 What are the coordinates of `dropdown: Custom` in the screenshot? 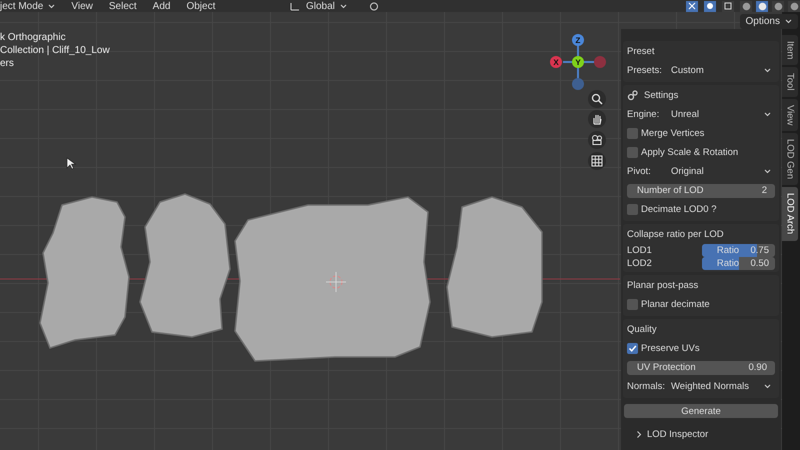 It's located at (721, 70).